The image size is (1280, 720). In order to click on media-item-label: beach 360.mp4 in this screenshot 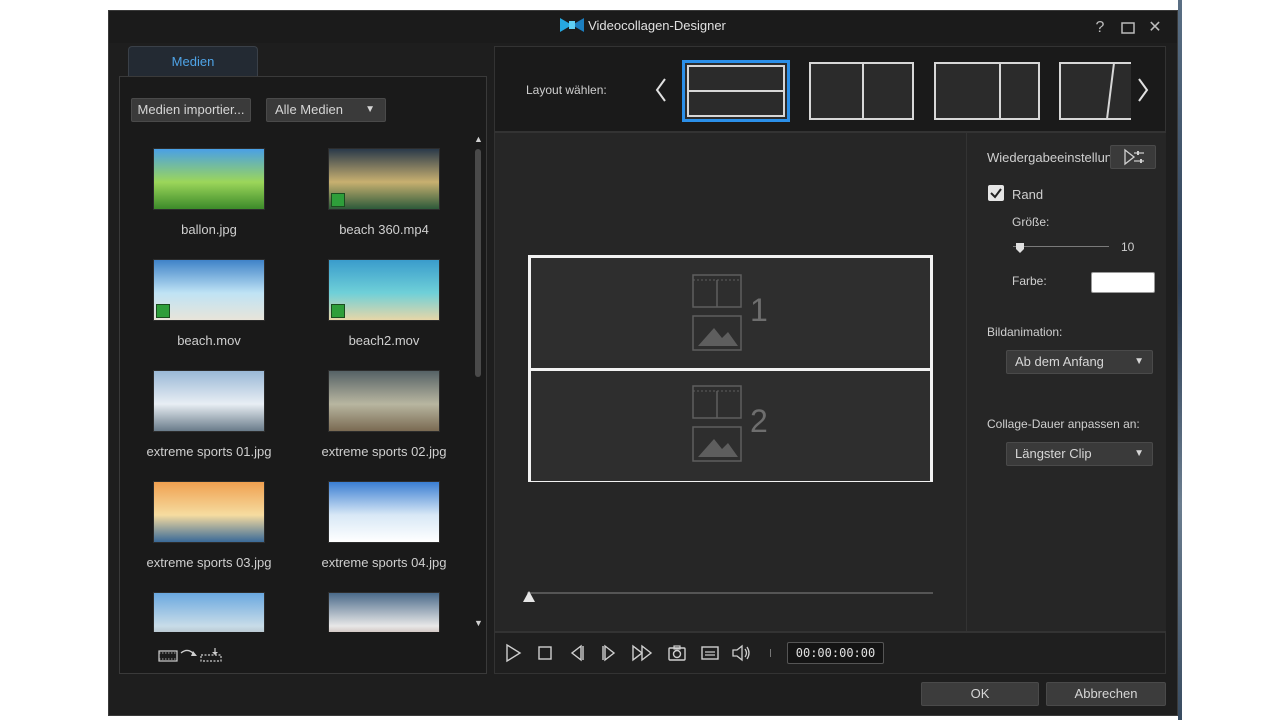, I will do `click(384, 229)`.